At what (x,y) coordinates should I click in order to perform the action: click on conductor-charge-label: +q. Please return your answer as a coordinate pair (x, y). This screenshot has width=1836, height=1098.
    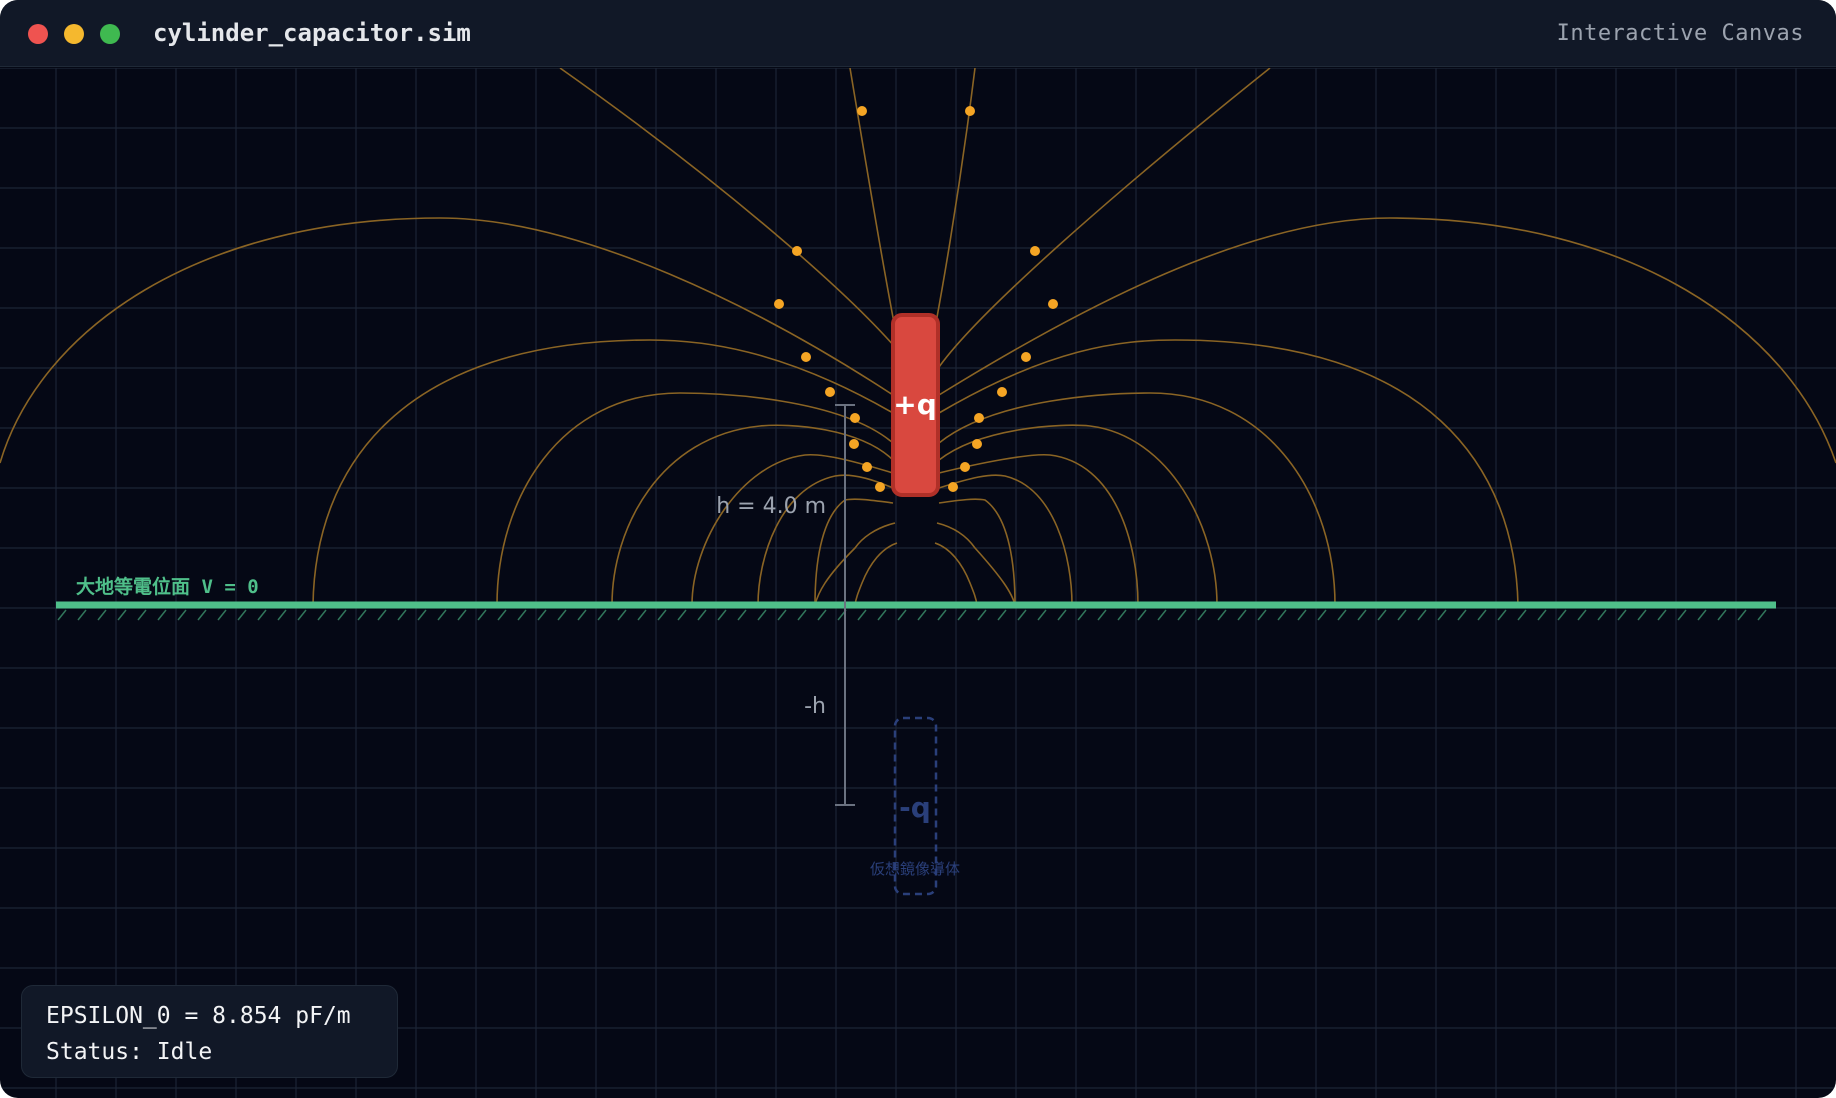
    Looking at the image, I should click on (915, 404).